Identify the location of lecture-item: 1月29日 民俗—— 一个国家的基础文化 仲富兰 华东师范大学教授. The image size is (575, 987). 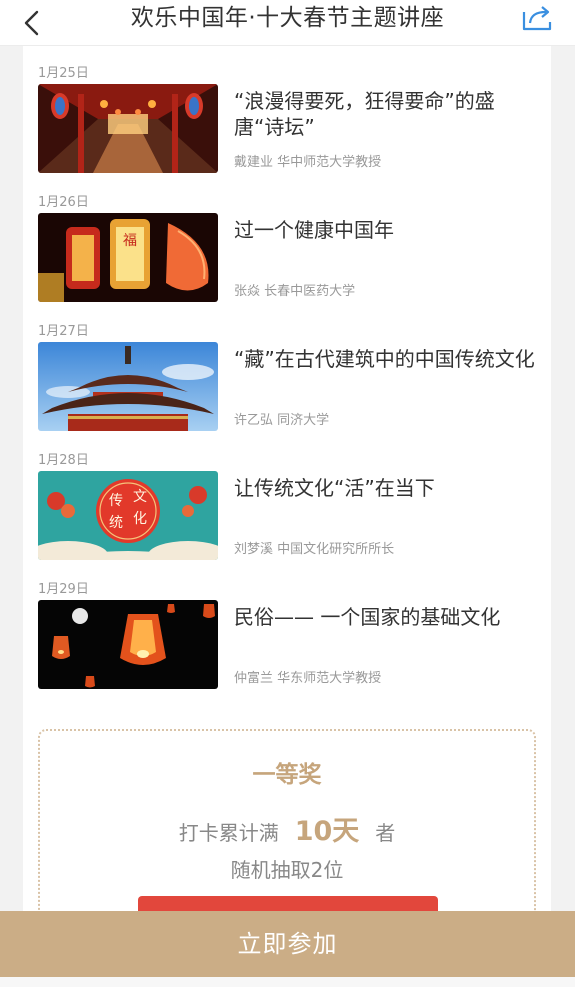
(287, 626).